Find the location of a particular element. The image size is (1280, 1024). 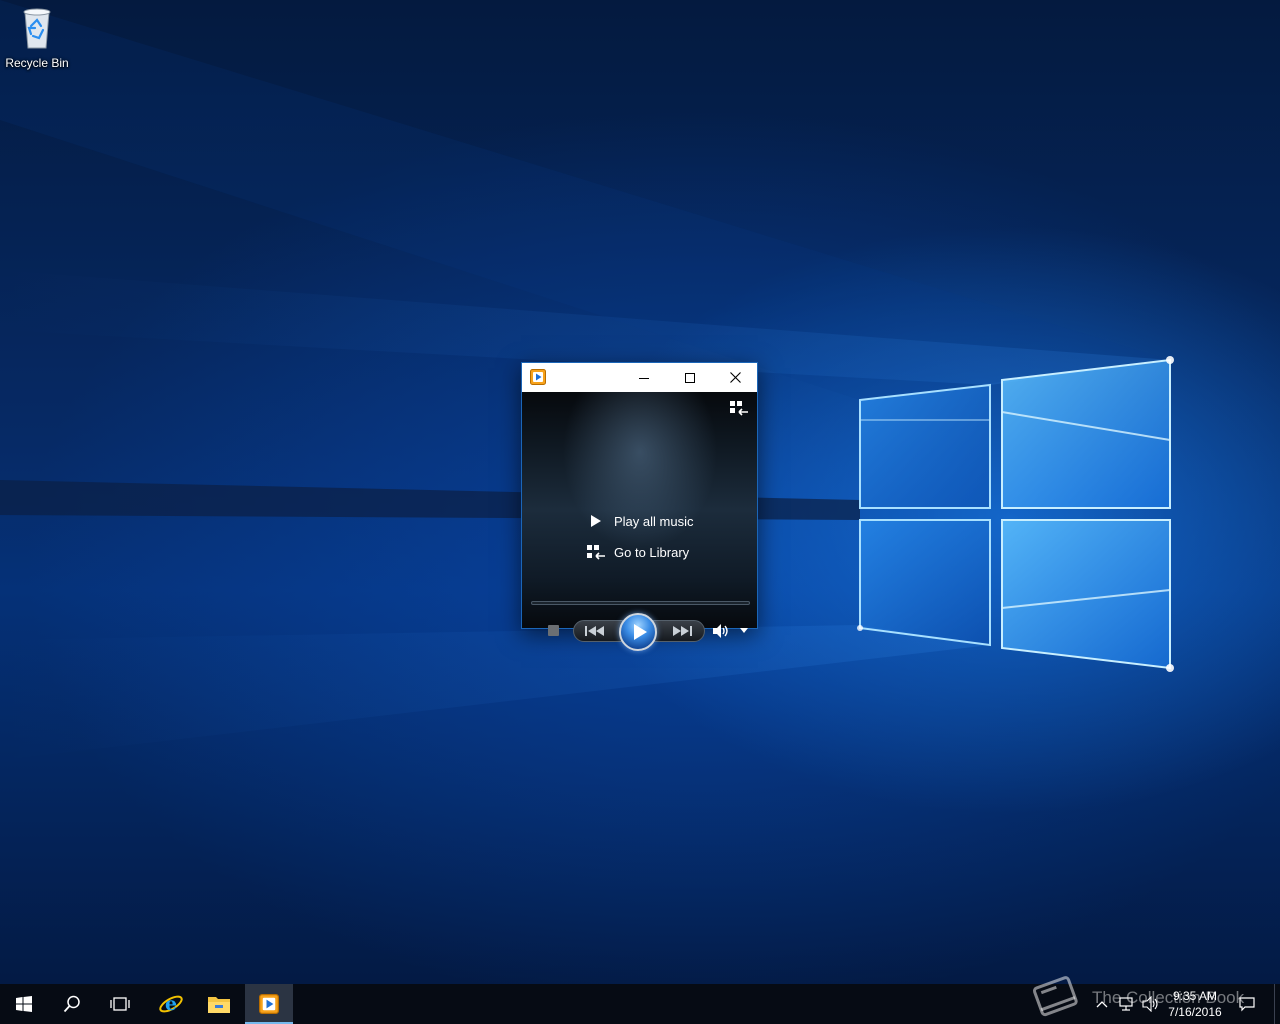

go-to-library-link: Go to Library is located at coordinates (637, 552).